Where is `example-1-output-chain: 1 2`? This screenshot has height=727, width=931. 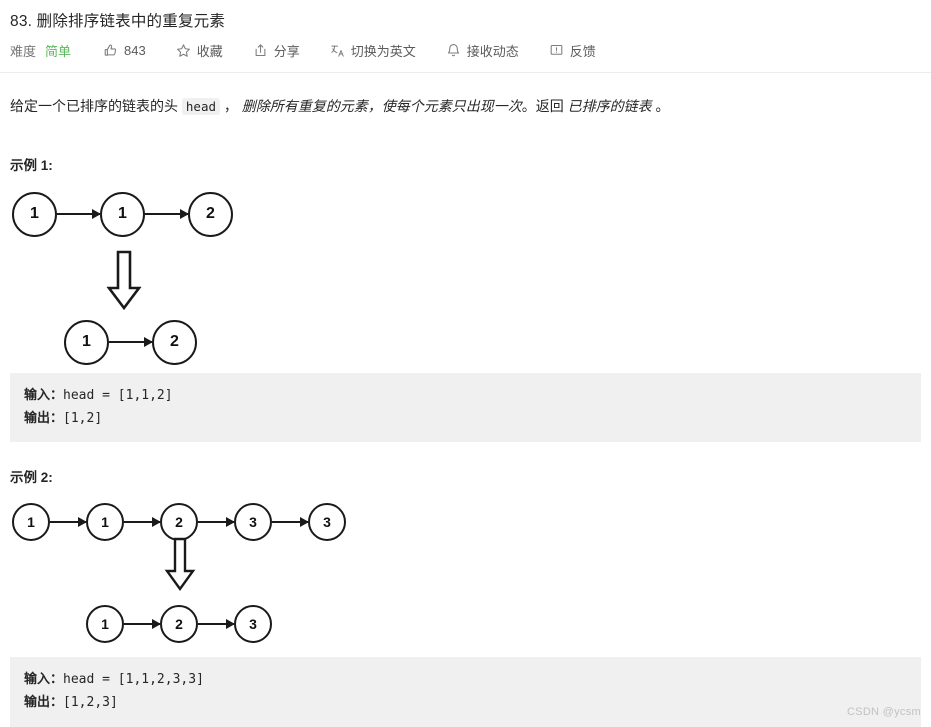
example-1-output-chain: 1 2 is located at coordinates (130, 342).